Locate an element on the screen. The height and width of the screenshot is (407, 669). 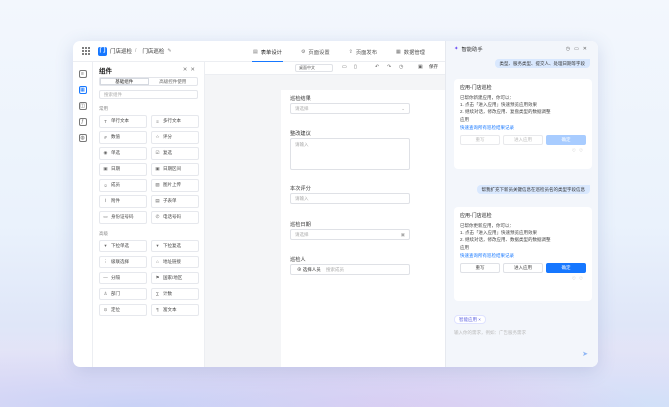
smart-app-chip: 智能应用 × is located at coordinates (470, 319).